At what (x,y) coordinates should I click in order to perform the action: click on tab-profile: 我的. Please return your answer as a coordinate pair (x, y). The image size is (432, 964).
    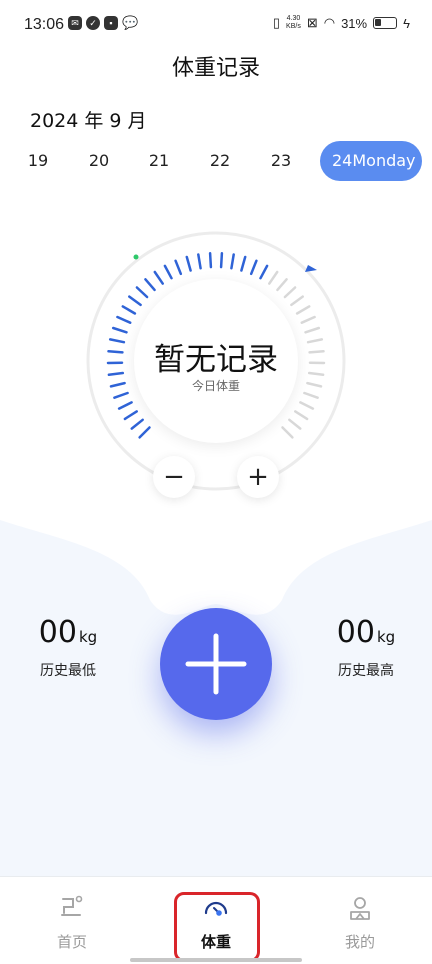
    Looking at the image, I should click on (360, 923).